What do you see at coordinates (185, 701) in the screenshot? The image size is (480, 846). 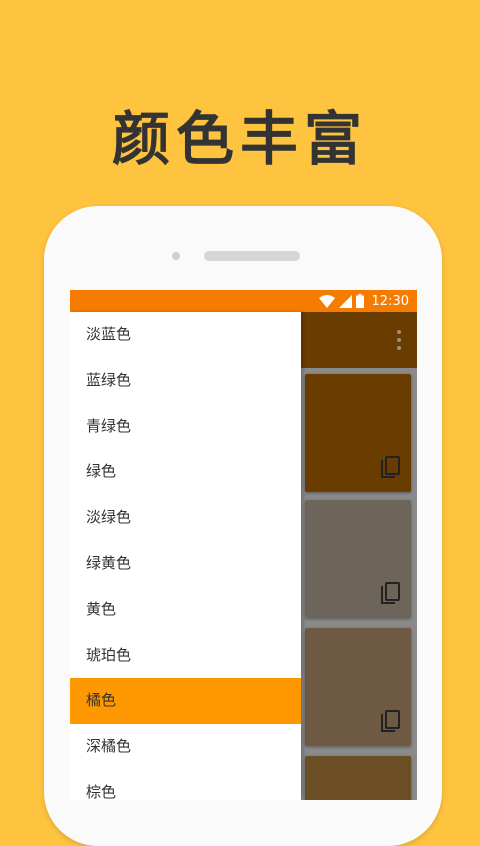 I see `drawer-item-orange: 橘色` at bounding box center [185, 701].